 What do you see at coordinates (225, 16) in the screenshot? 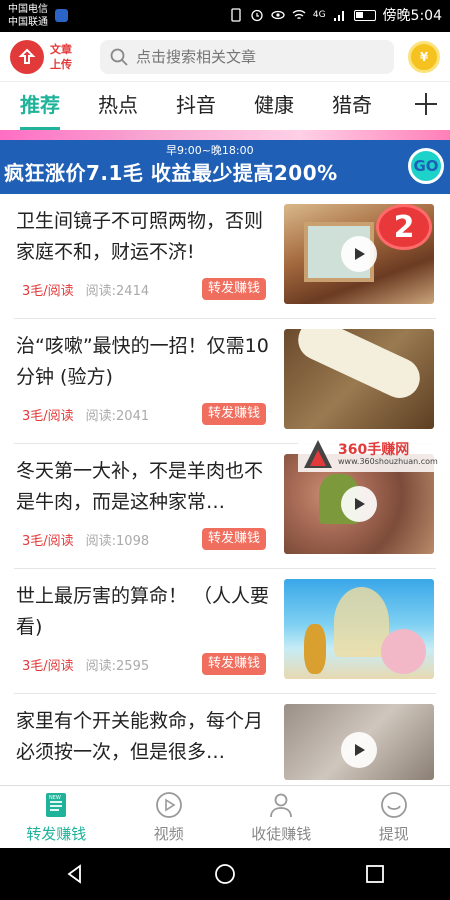
I see `status-bar: 中国电信 中国联通 4G 傍晚5:04` at bounding box center [225, 16].